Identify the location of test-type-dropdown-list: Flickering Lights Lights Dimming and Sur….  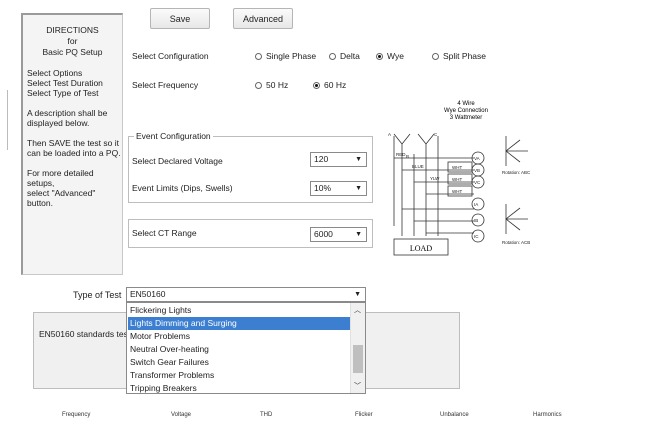
(246, 348).